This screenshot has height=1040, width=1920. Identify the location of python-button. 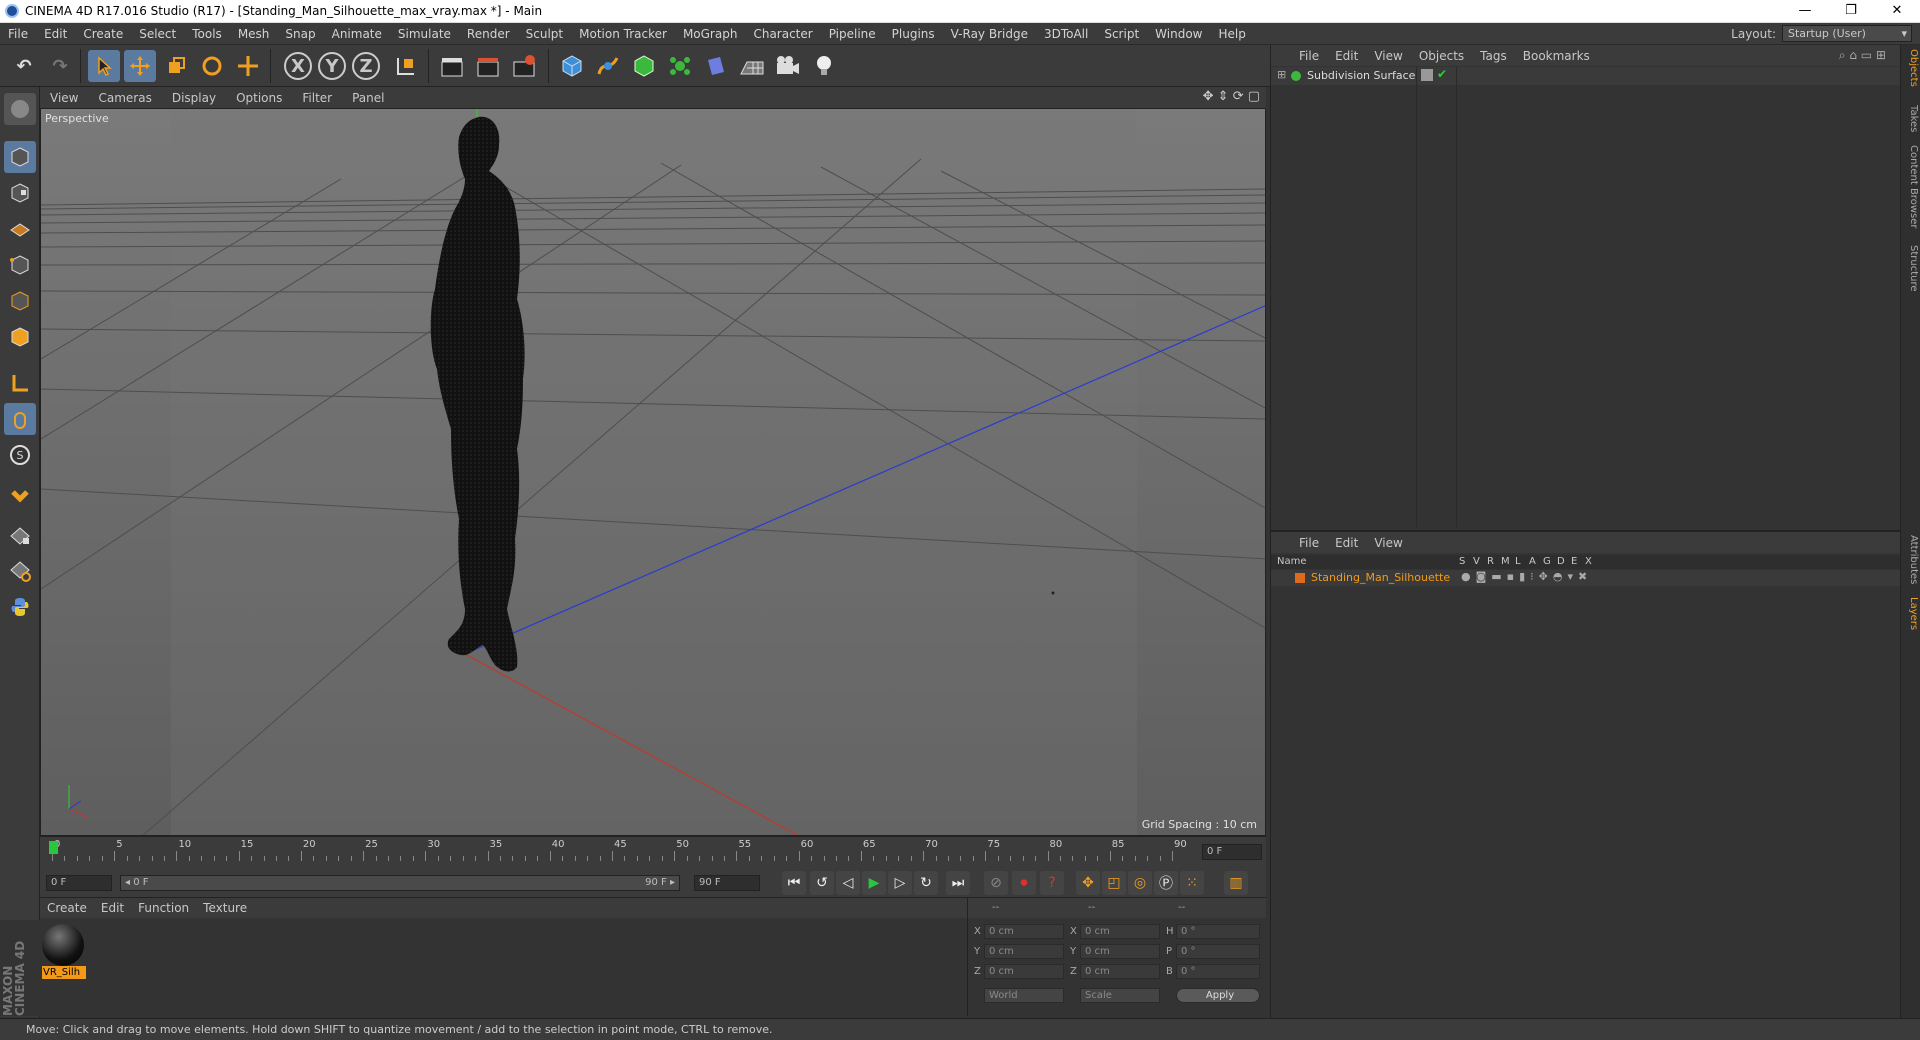
(20, 607).